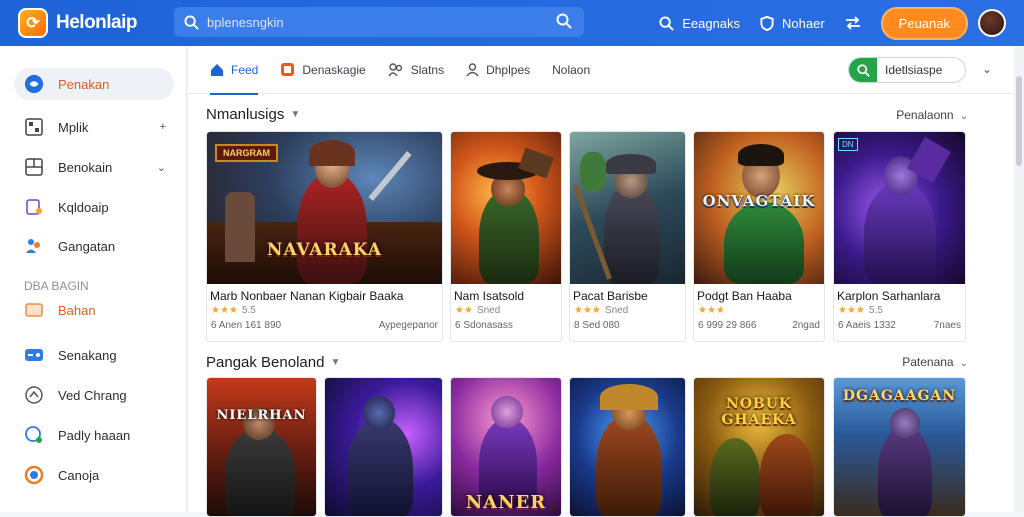  Describe the element at coordinates (711, 23) in the screenshot. I see `header-link-label: Eeagnaks` at that location.